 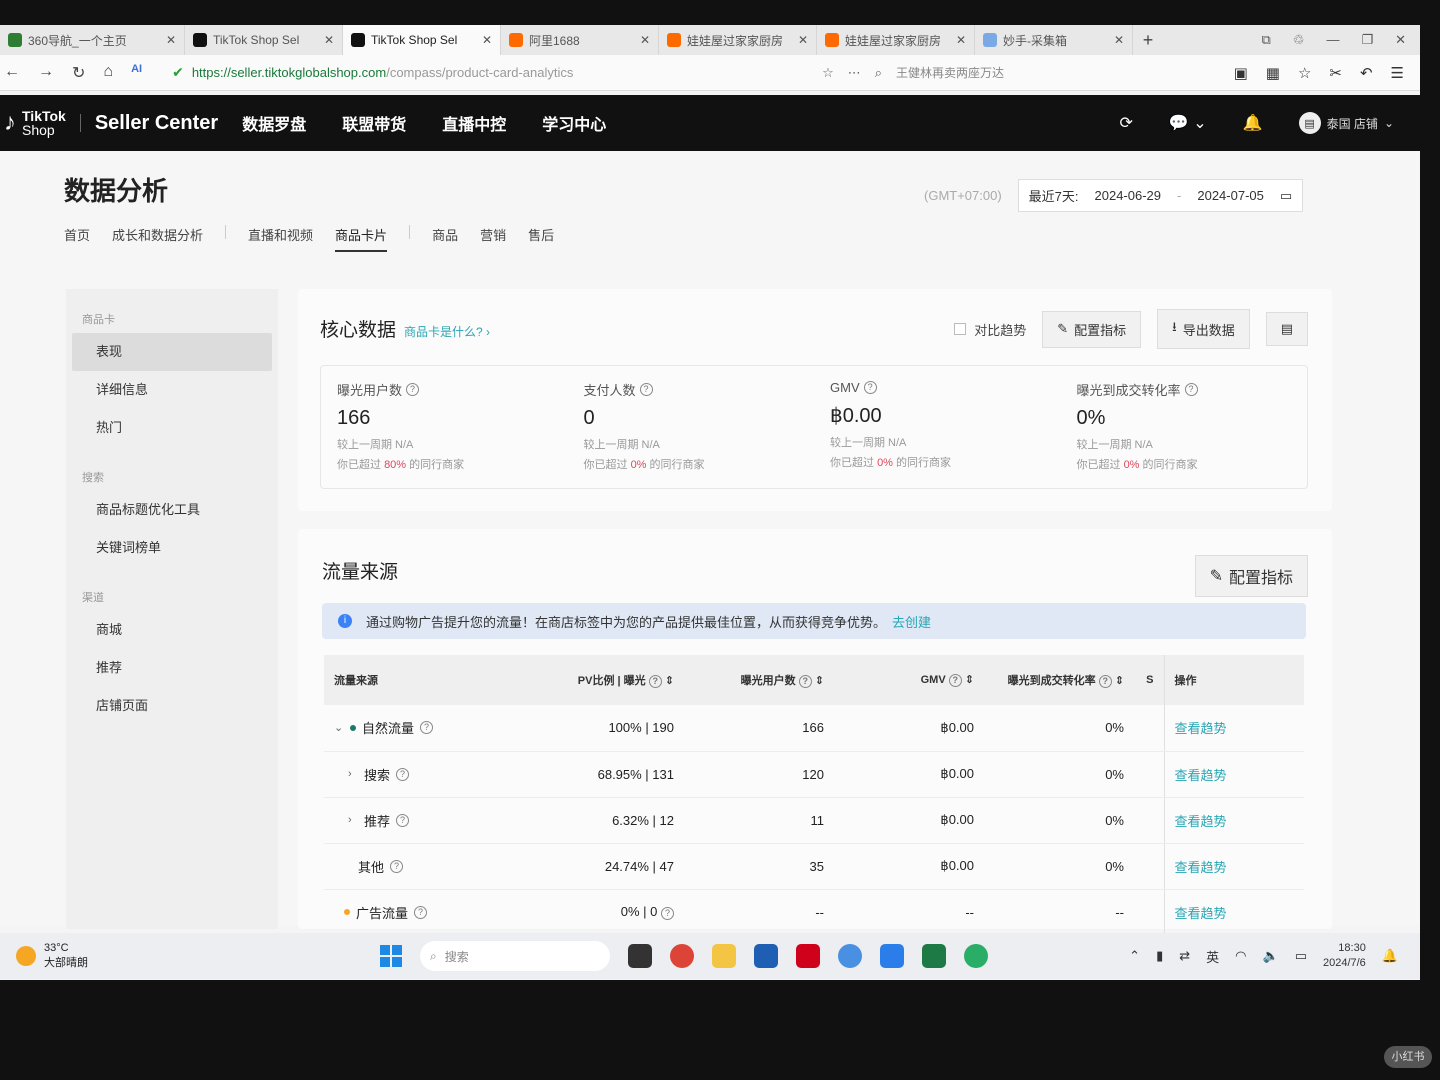 I want to click on search-icon: ⌕, so click(x=878, y=73).